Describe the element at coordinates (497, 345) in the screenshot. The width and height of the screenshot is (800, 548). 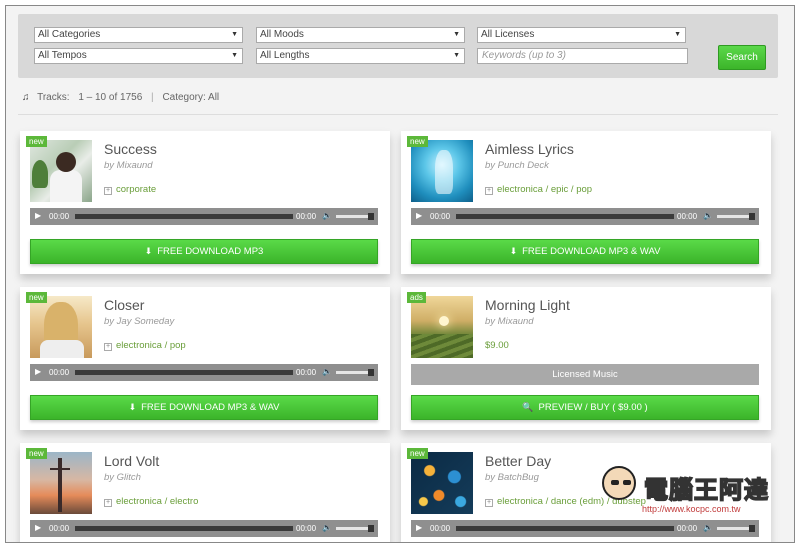
I see `track-price: $9.00` at that location.